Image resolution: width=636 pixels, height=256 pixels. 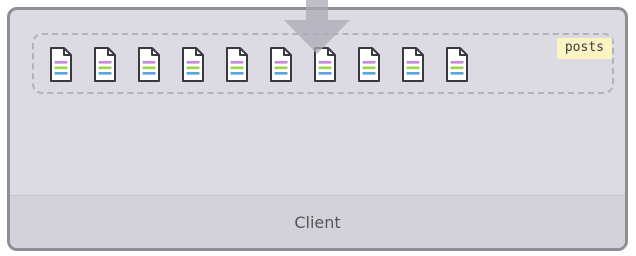 I want to click on posts-tag: posts, so click(x=584, y=48).